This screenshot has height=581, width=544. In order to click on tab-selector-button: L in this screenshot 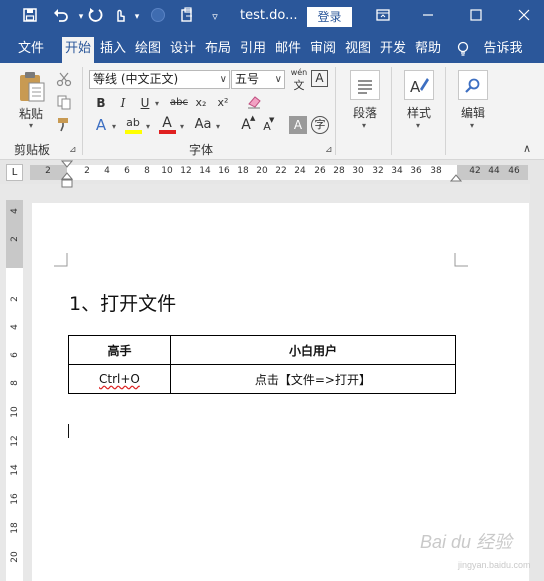, I will do `click(14, 172)`.